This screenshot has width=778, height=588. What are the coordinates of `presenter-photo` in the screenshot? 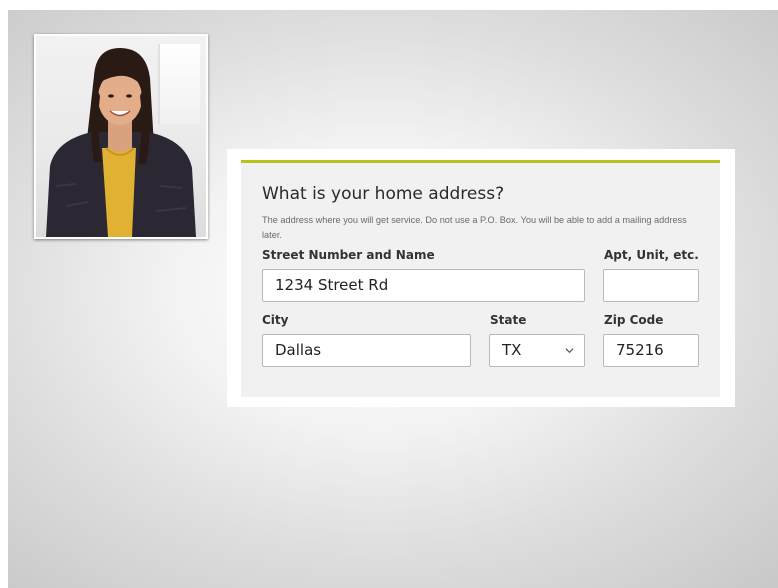 It's located at (121, 136).